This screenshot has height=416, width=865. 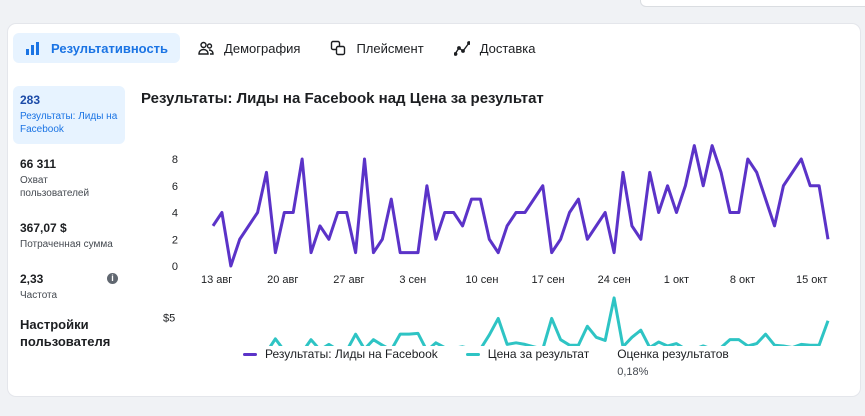 What do you see at coordinates (614, 280) in the screenshot?
I see `x-tick-label: 24 сен` at bounding box center [614, 280].